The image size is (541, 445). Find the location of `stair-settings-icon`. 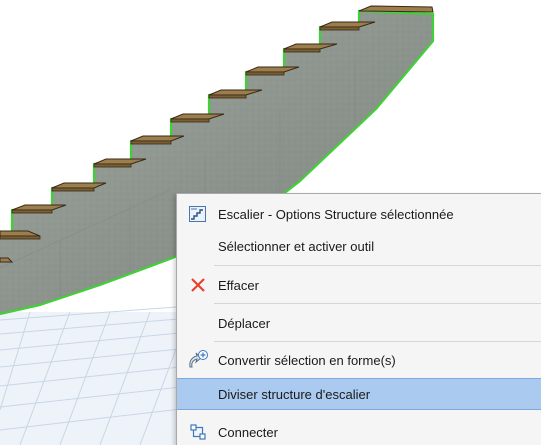

stair-settings-icon is located at coordinates (198, 214).